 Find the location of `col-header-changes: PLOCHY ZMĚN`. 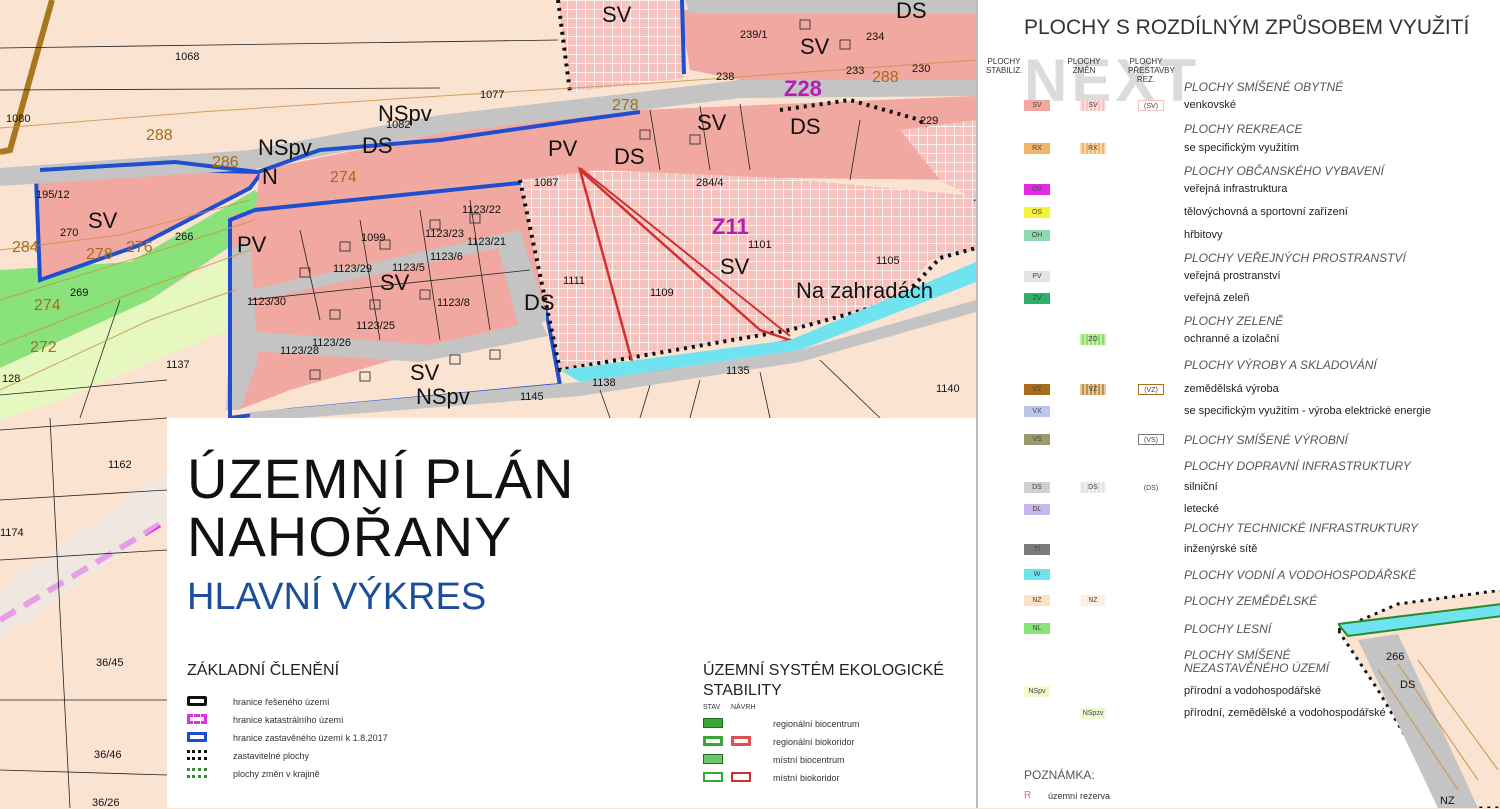

col-header-changes: PLOCHY ZMĚN is located at coordinates (1084, 66).